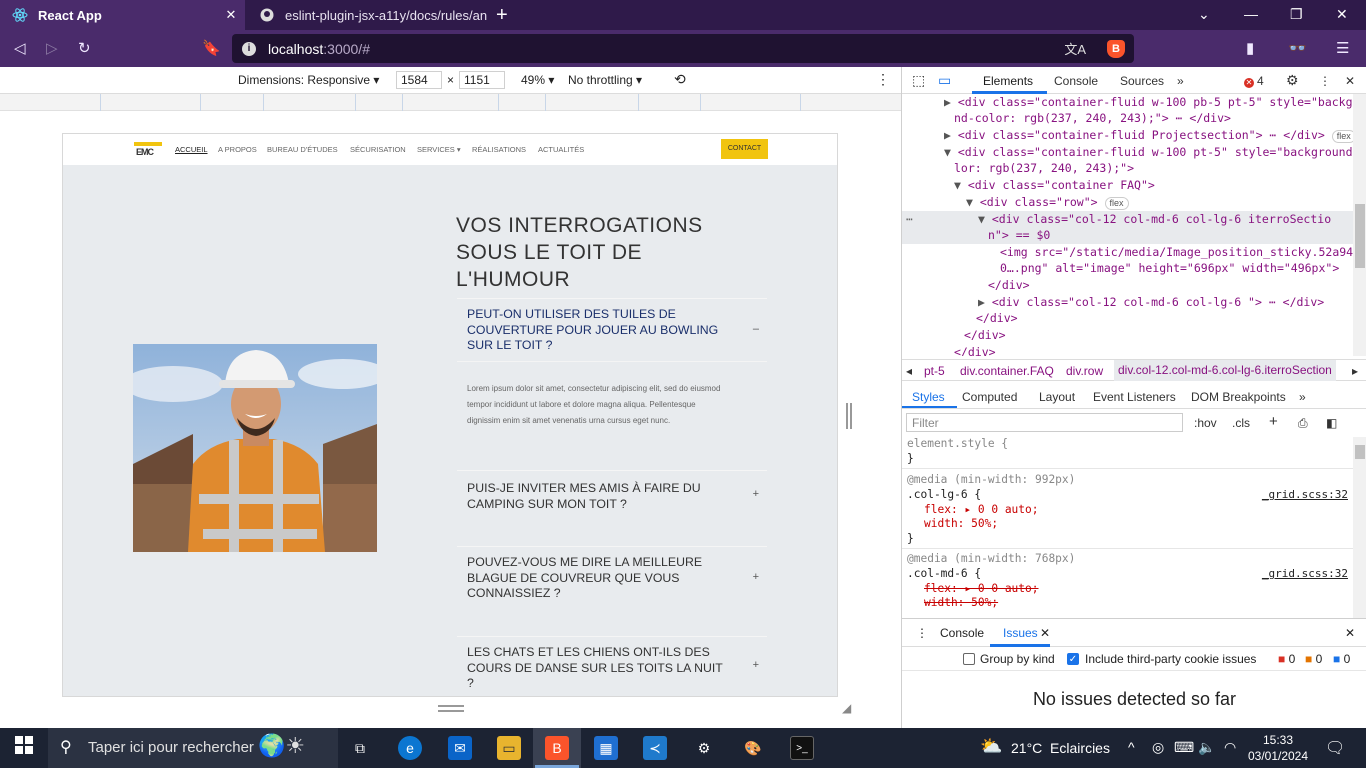 Image resolution: width=1366 pixels, height=768 pixels. What do you see at coordinates (482, 80) in the screenshot?
I see `height-input: 1151` at bounding box center [482, 80].